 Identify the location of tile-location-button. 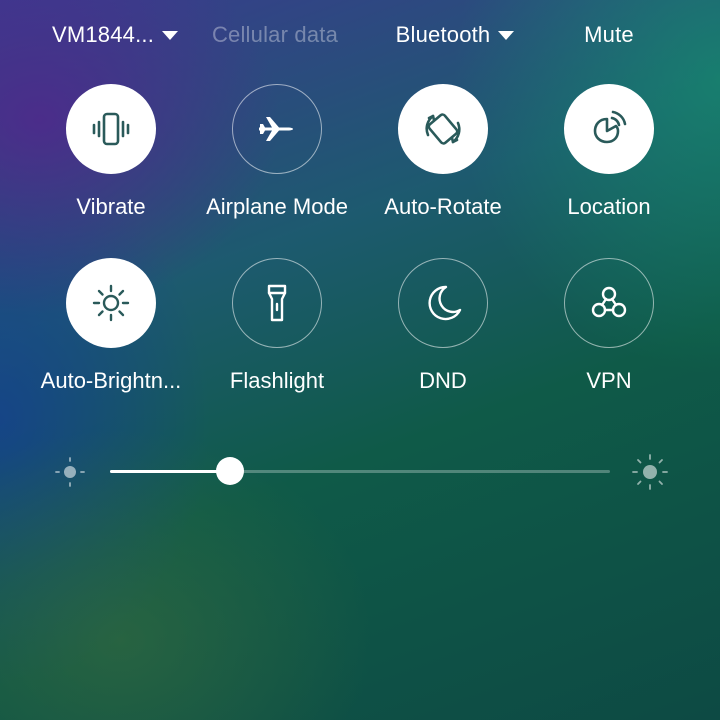
(609, 129).